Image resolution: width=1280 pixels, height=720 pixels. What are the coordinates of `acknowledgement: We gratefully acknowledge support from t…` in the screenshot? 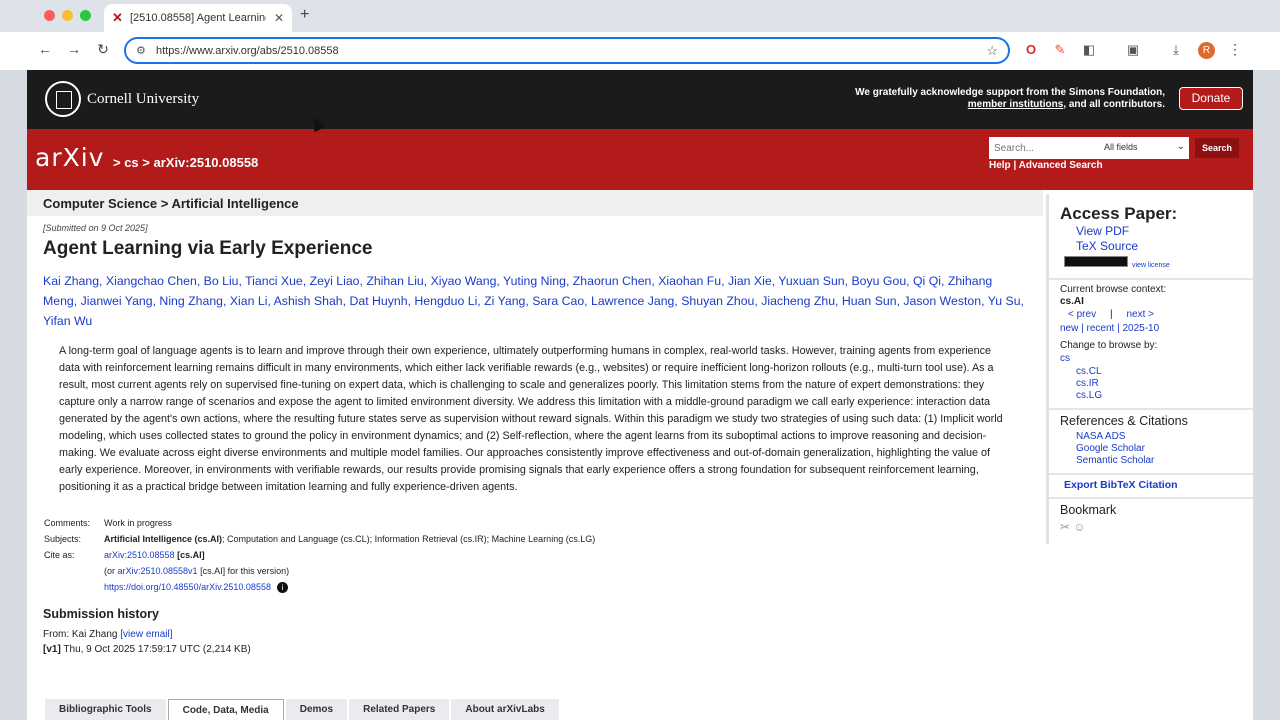 It's located at (1010, 99).